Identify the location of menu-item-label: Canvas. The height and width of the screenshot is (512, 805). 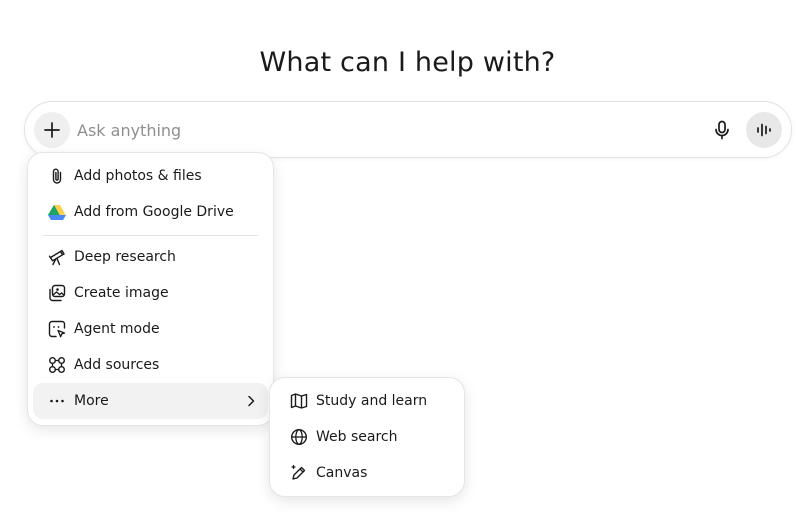
(342, 473).